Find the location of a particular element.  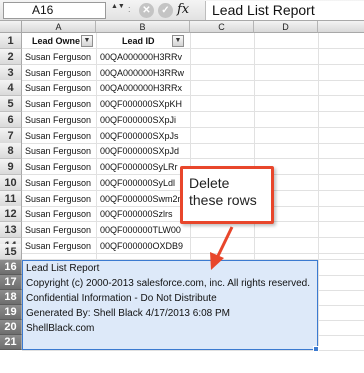

table-row: 13 Susan Ferguson 00QF000000TLW00 is located at coordinates (182, 230).